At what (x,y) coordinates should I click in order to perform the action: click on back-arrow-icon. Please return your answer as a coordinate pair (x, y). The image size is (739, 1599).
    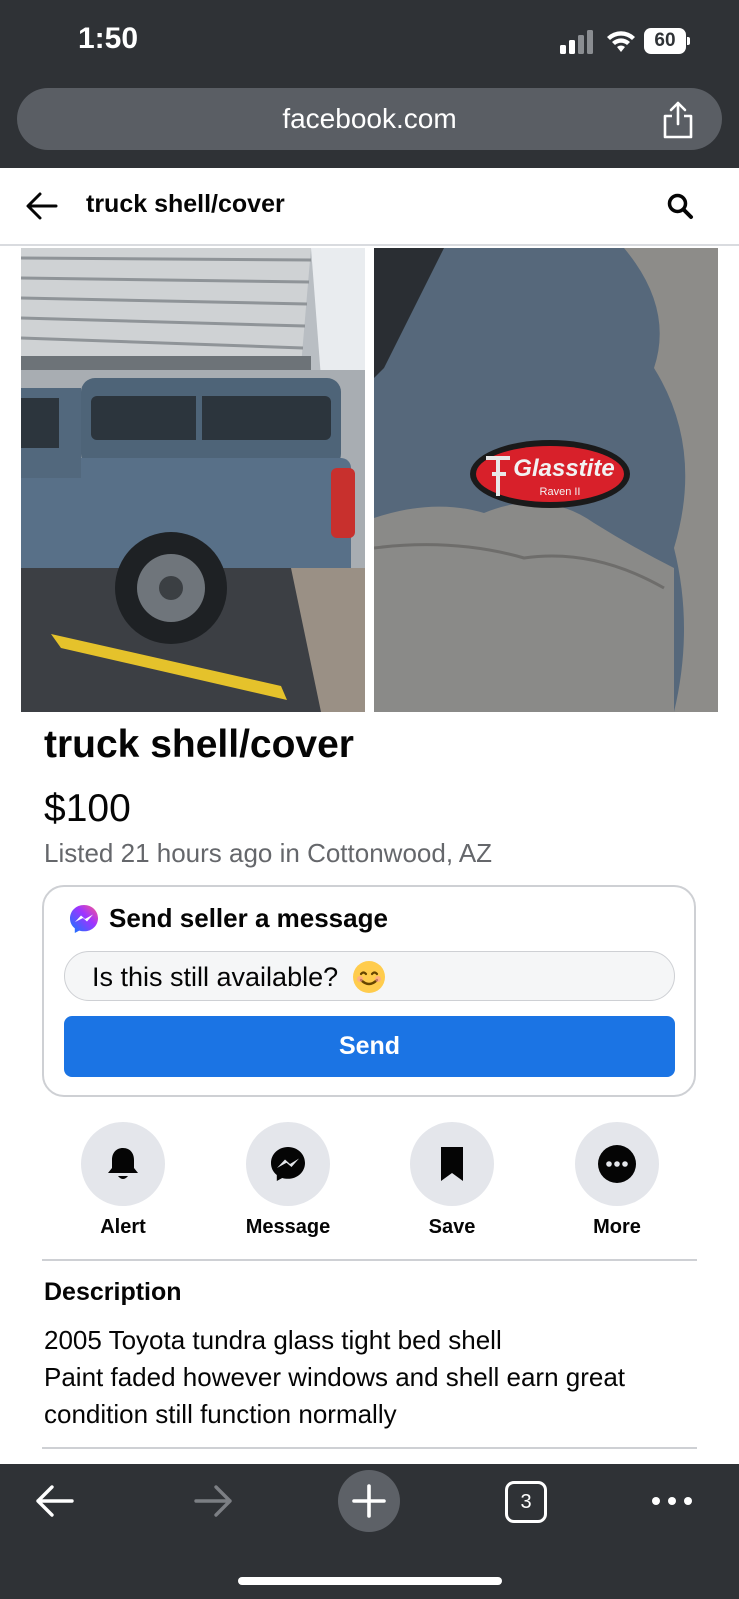
    Looking at the image, I should click on (42, 206).